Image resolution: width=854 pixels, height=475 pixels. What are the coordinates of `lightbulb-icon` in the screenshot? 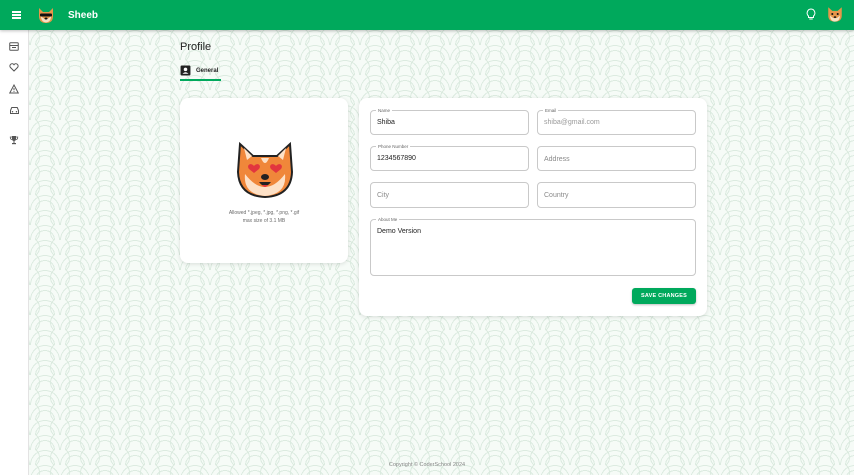 It's located at (811, 14).